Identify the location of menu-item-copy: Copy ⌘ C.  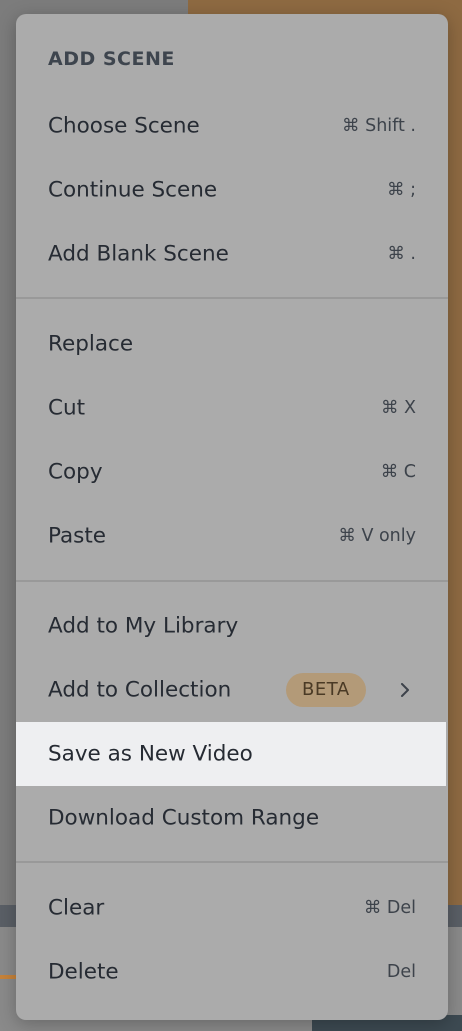
(232, 472).